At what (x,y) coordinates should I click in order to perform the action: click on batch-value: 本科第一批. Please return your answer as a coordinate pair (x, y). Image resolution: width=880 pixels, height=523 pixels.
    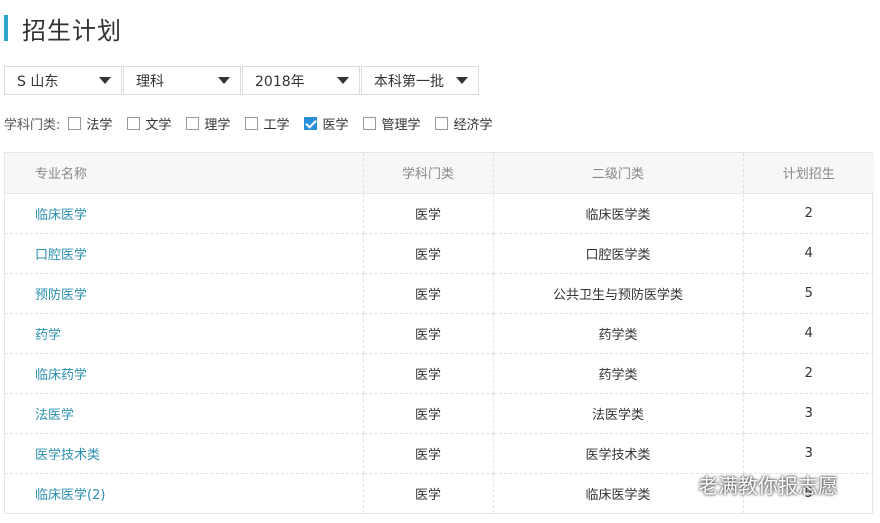
    Looking at the image, I should click on (409, 81).